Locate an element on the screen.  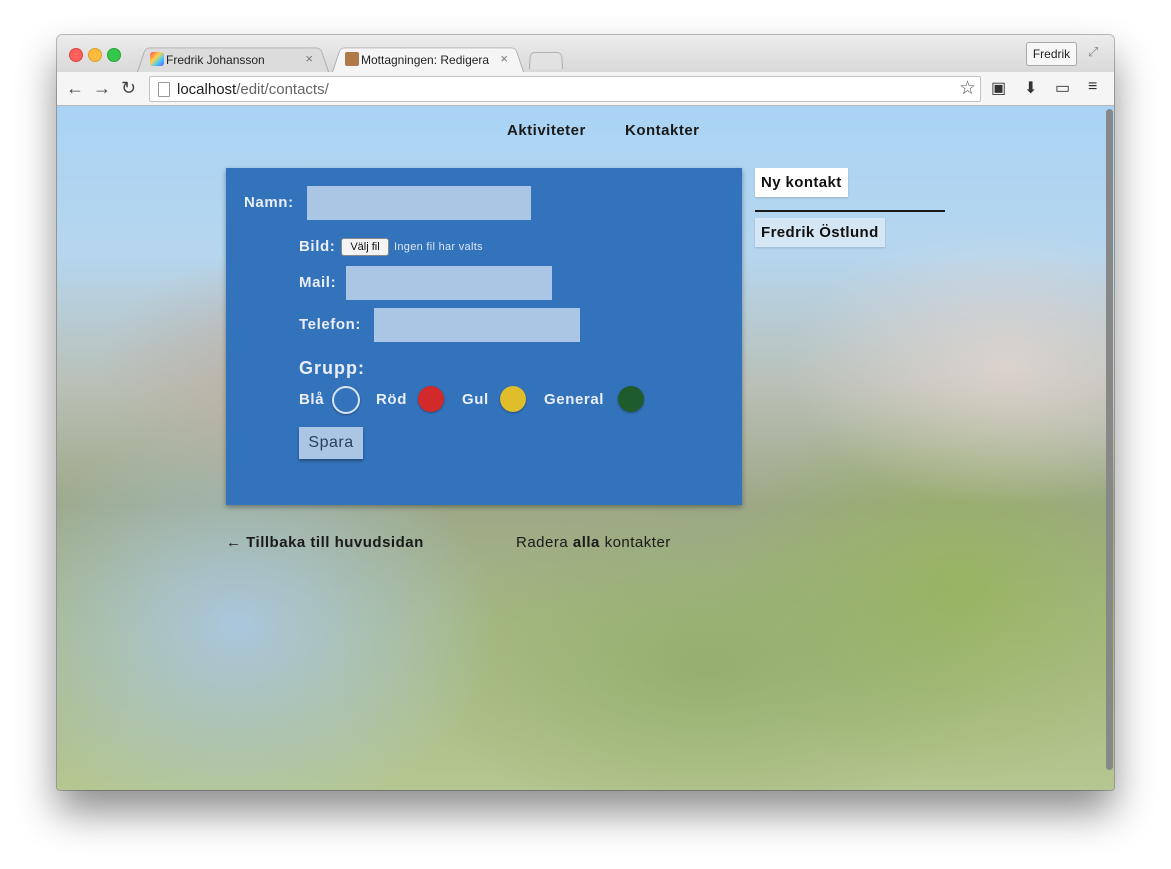
mail-input is located at coordinates (449, 283).